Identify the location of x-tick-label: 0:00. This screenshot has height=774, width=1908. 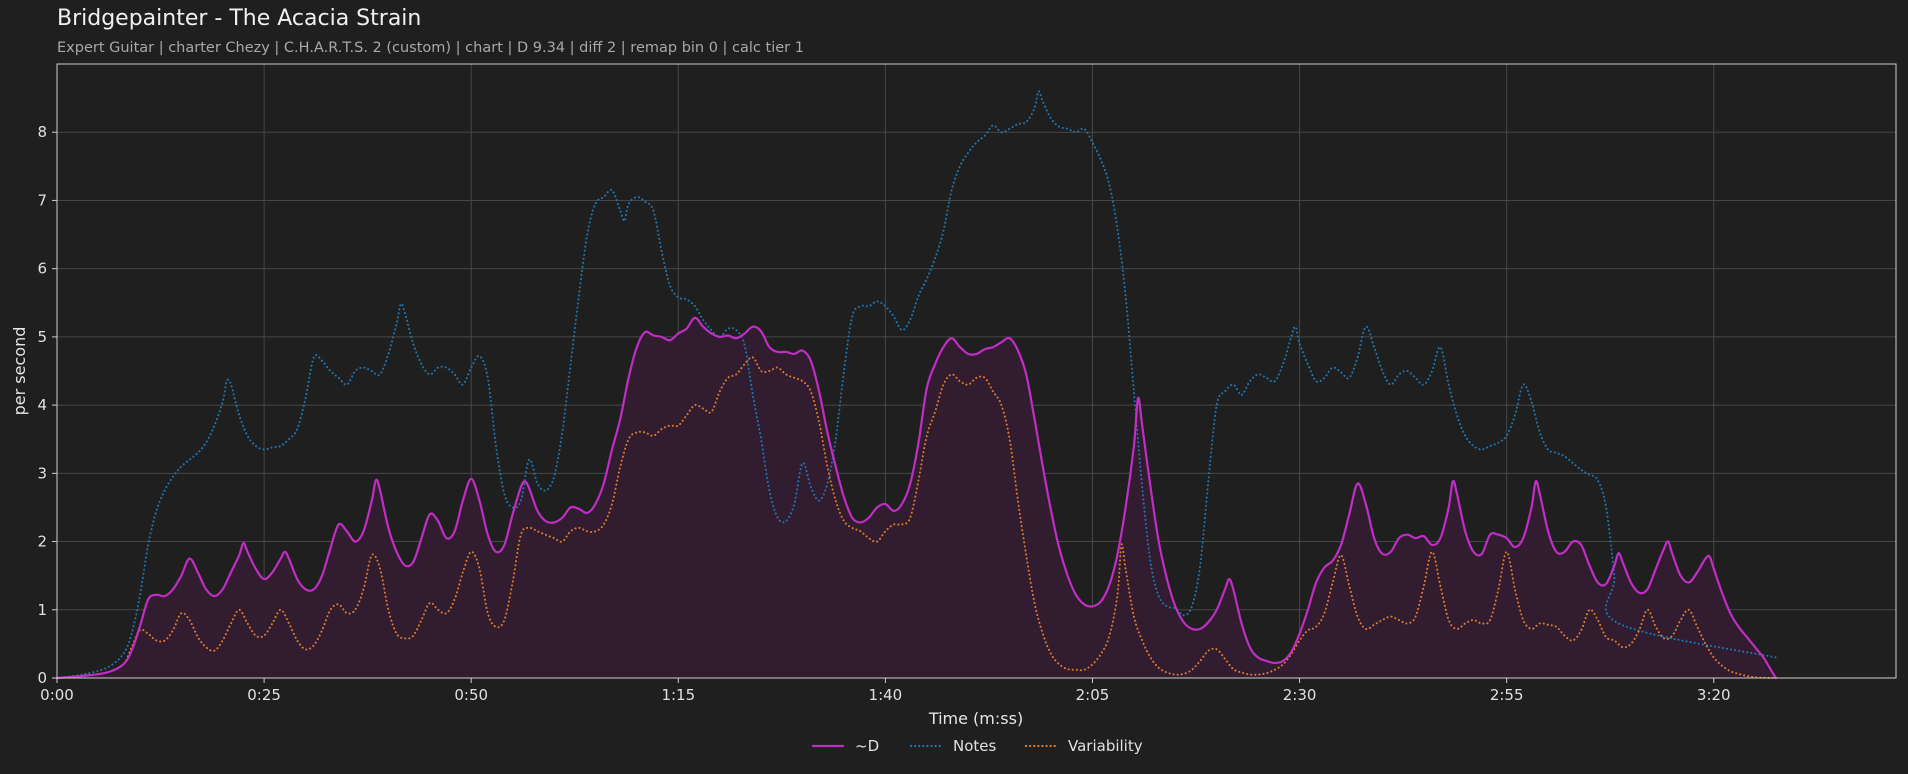
(57, 695).